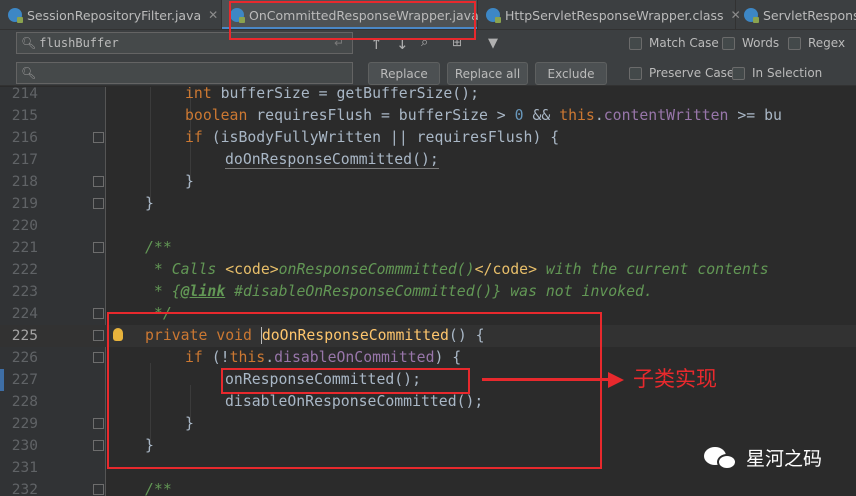 The image size is (856, 496). I want to click on tab-label: SessionRepositoryFilter.java, so click(114, 15).